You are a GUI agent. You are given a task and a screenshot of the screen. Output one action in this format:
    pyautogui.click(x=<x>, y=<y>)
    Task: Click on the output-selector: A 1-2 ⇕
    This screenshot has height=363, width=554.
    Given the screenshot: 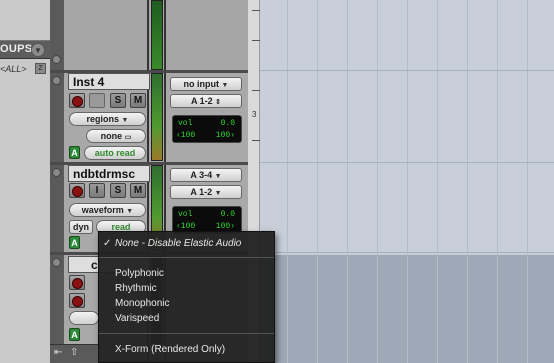 What is the action you would take?
    pyautogui.click(x=206, y=101)
    